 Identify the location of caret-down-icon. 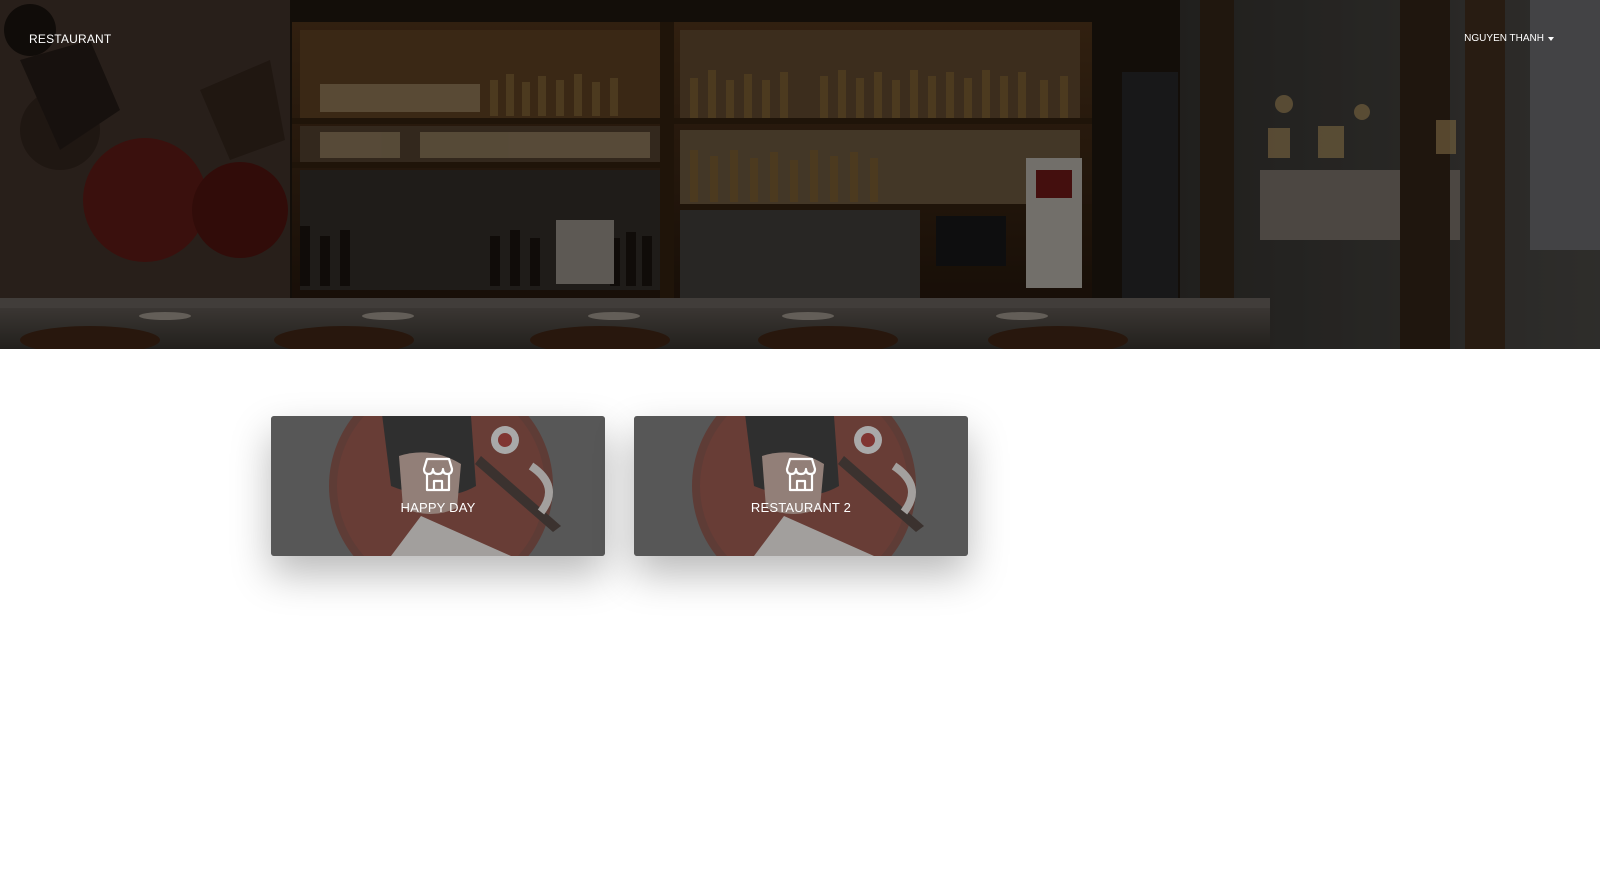
(1551, 39).